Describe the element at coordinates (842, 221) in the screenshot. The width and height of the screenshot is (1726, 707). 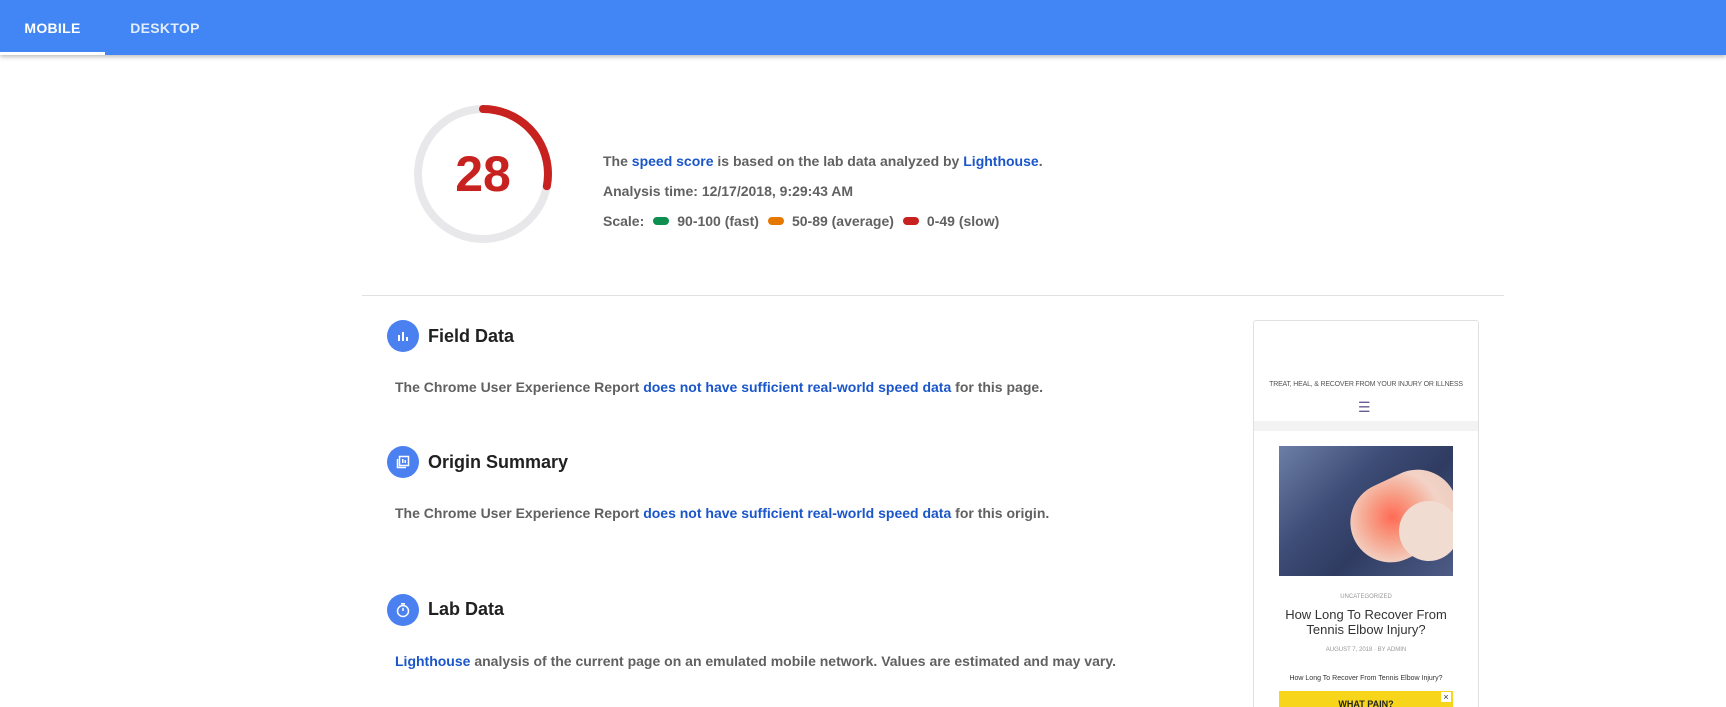
I see `scale-average-label: 50-89 (average)` at that location.